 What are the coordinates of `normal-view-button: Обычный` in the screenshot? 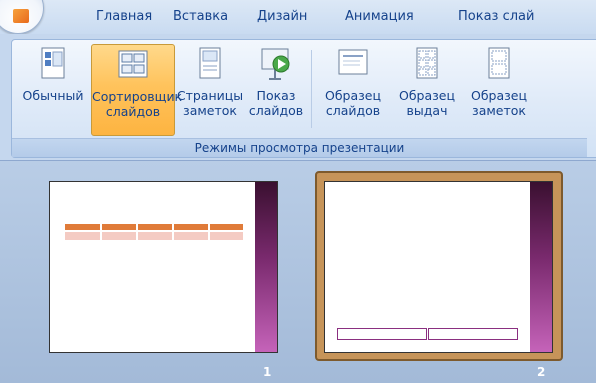 It's located at (53, 89).